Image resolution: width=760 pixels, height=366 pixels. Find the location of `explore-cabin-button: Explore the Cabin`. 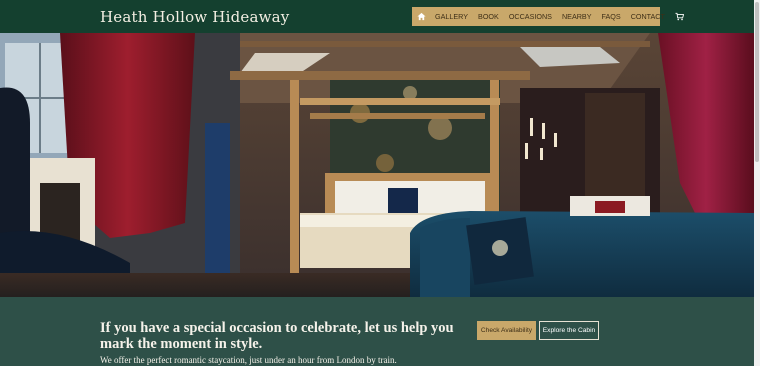

explore-cabin-button: Explore the Cabin is located at coordinates (569, 330).